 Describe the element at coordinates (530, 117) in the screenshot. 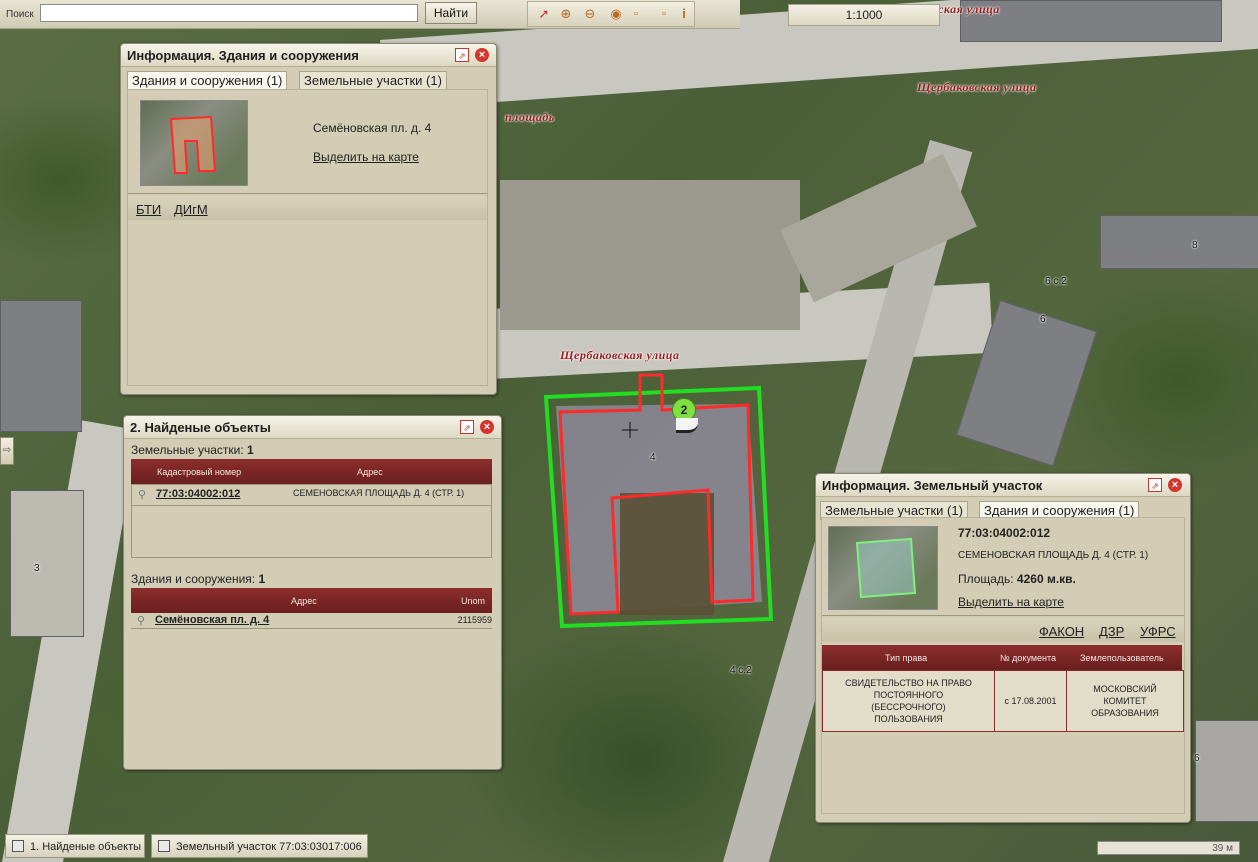

I see `street-label-4: площадь` at that location.